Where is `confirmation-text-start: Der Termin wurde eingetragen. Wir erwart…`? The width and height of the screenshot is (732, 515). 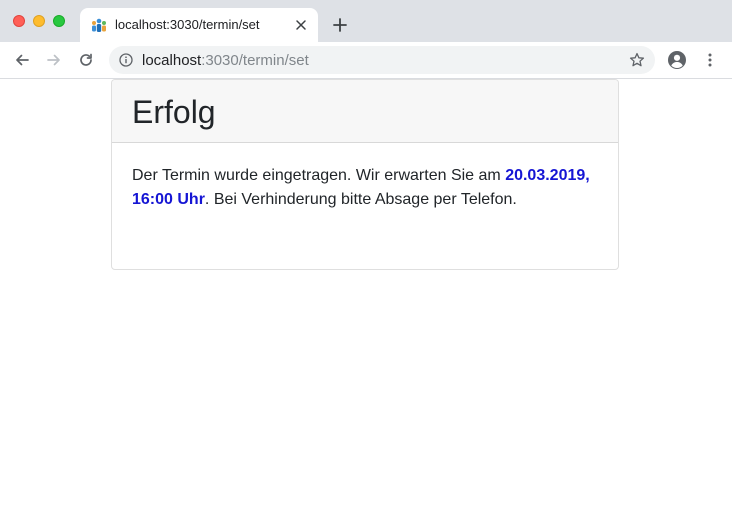 confirmation-text-start: Der Termin wurde eingetragen. Wir erwart… is located at coordinates (319, 175).